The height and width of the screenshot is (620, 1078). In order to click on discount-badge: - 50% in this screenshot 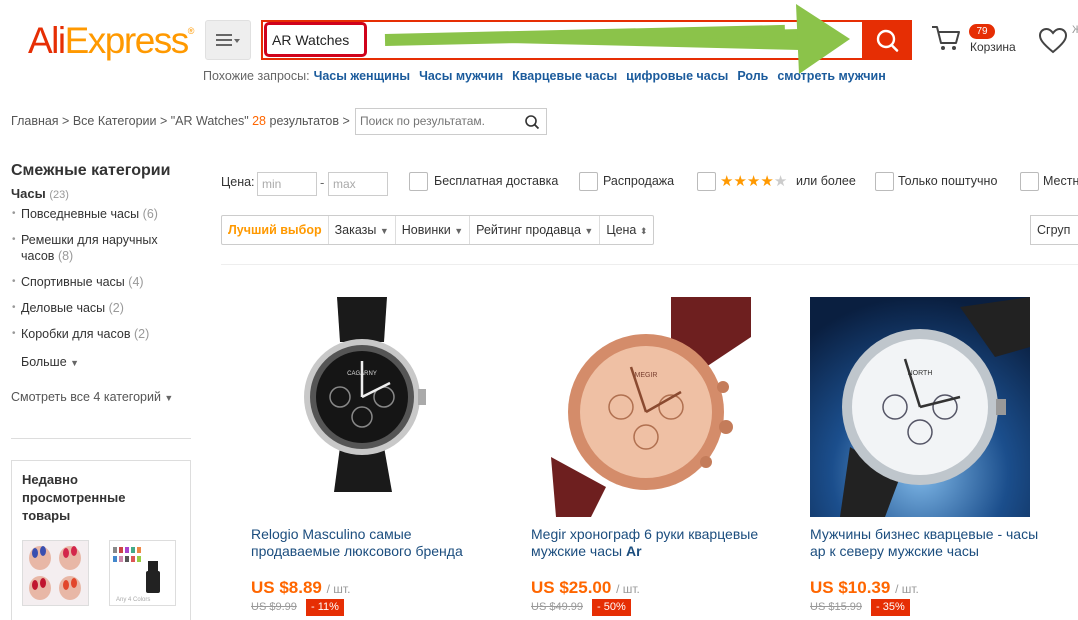, I will do `click(611, 607)`.